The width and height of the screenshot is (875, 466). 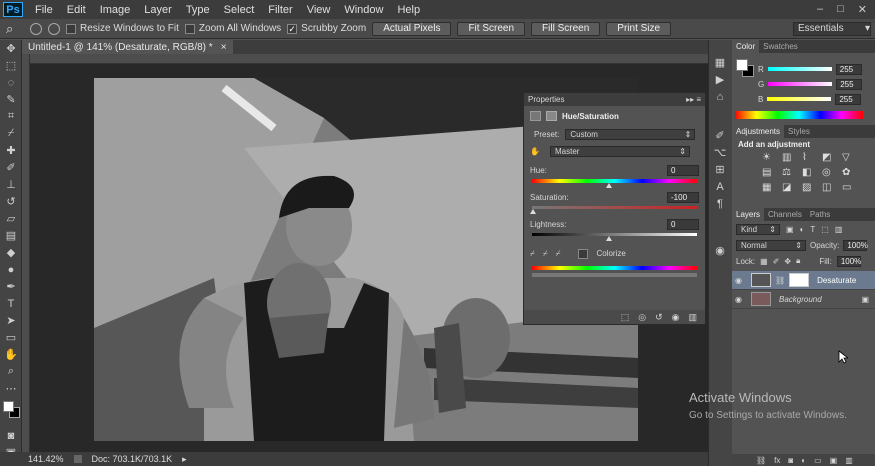 I want to click on eyedropper-tool-icon: ⌿, so click(x=11, y=133).